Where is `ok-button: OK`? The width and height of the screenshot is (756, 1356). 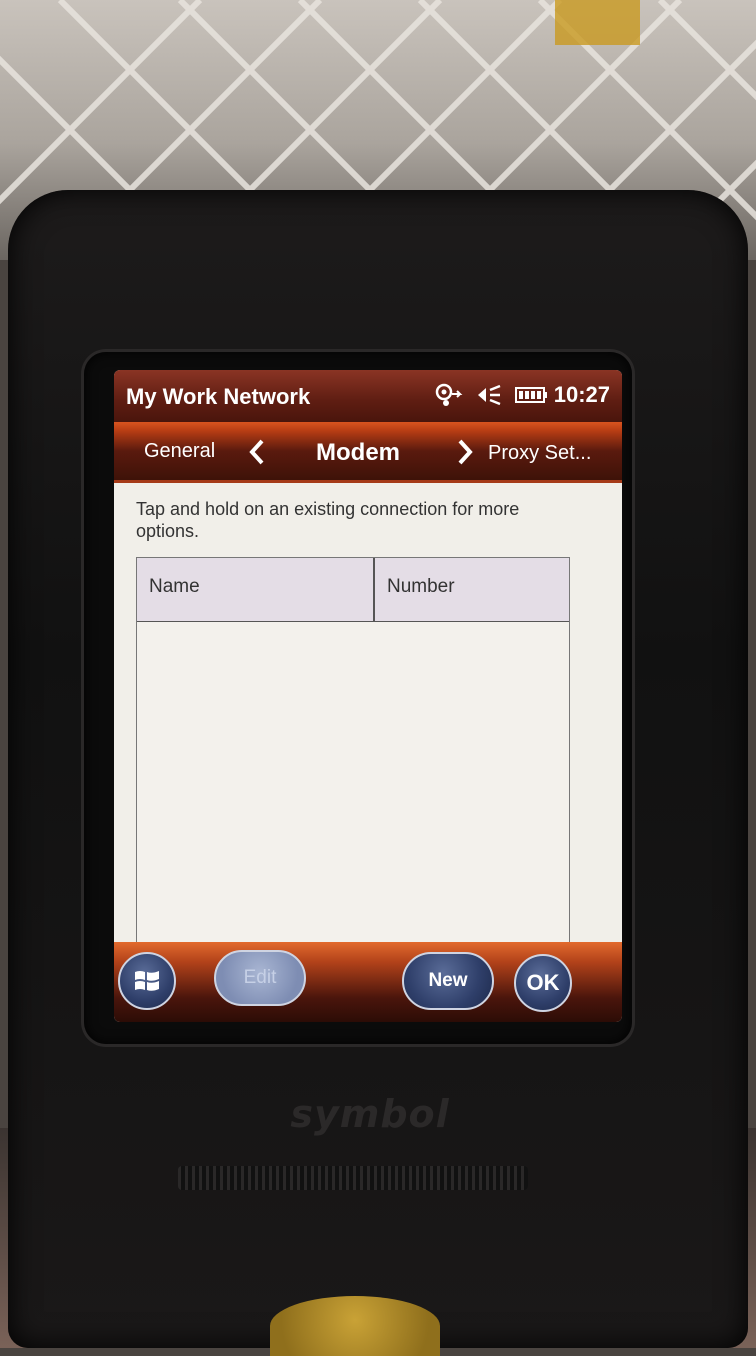 ok-button: OK is located at coordinates (543, 983).